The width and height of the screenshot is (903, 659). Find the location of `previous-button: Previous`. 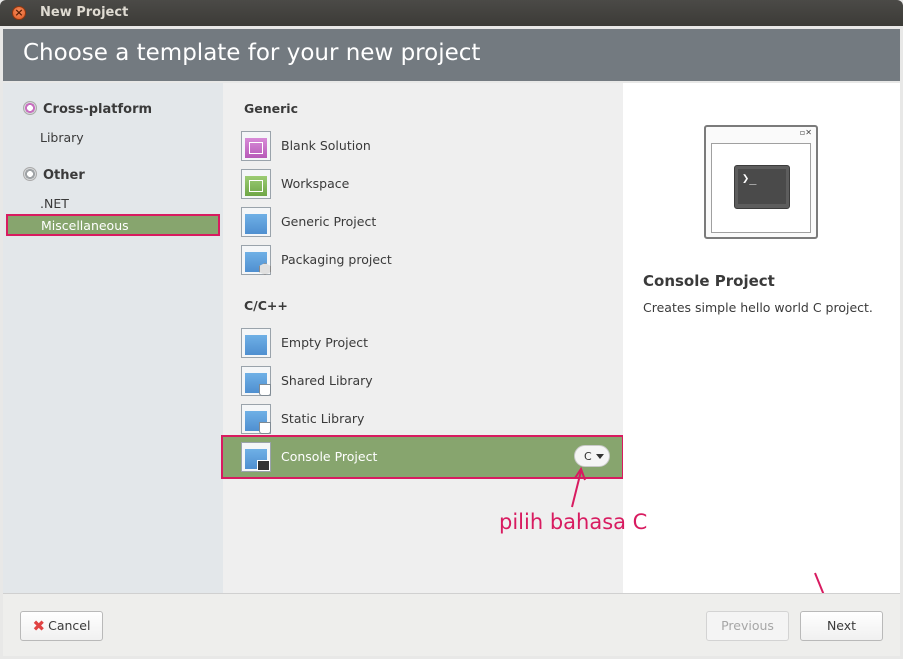

previous-button: Previous is located at coordinates (747, 626).